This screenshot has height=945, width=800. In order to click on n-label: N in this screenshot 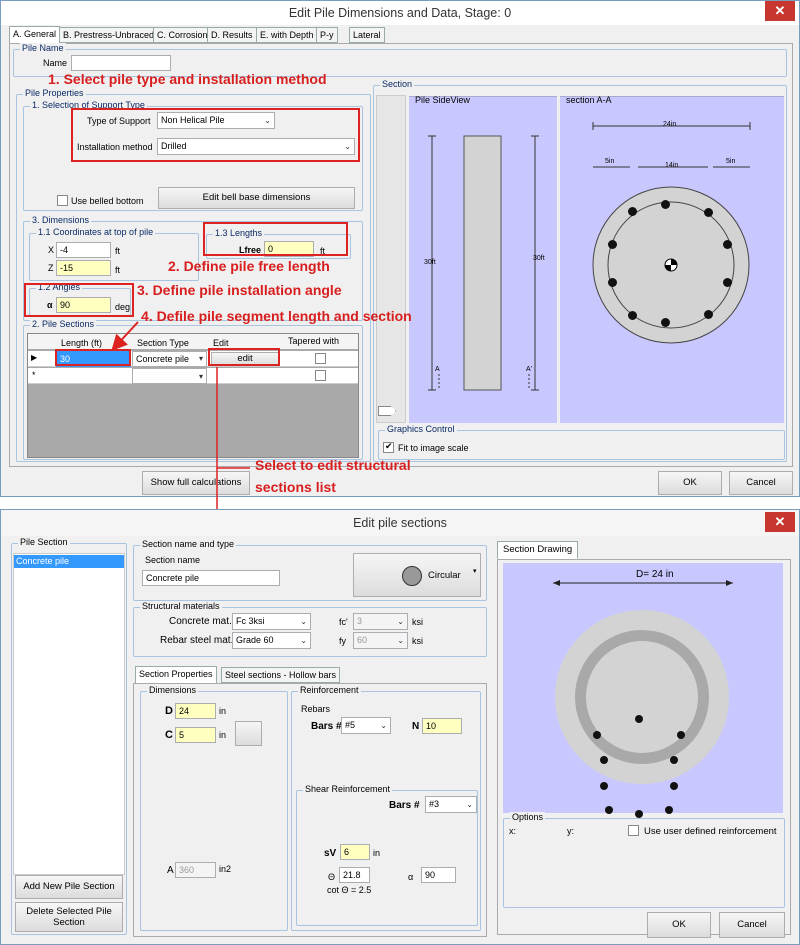, I will do `click(416, 726)`.